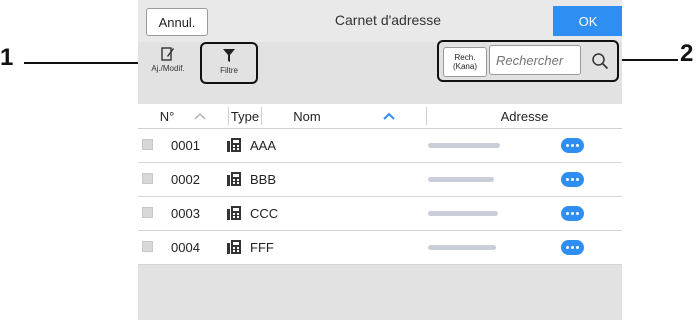 The image size is (698, 320). I want to click on row-name: CCC, so click(264, 213).